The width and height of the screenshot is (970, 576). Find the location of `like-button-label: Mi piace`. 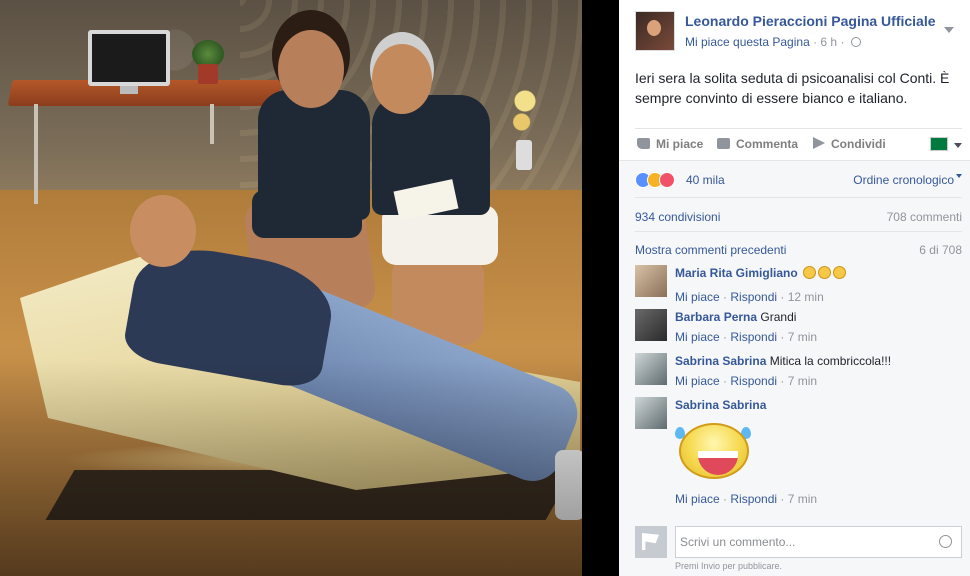

like-button-label: Mi piace is located at coordinates (680, 144).